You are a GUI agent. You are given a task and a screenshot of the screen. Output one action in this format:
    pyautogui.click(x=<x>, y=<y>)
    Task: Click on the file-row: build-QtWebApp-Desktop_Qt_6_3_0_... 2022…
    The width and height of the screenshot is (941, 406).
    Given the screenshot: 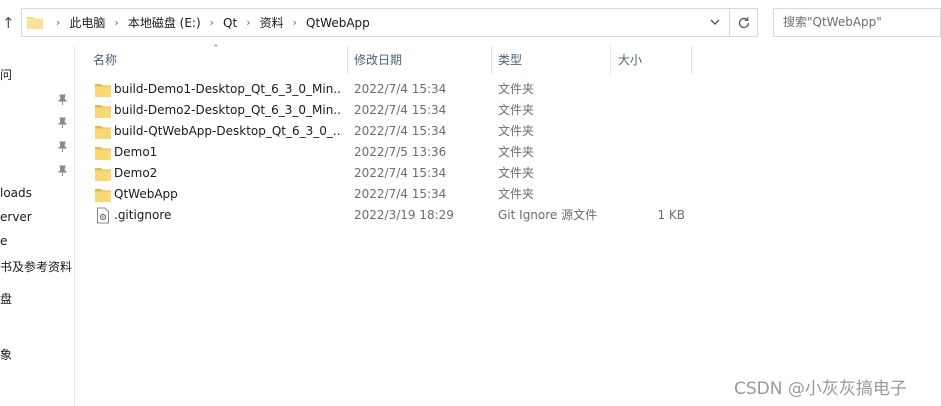 What is the action you would take?
    pyautogui.click(x=508, y=131)
    